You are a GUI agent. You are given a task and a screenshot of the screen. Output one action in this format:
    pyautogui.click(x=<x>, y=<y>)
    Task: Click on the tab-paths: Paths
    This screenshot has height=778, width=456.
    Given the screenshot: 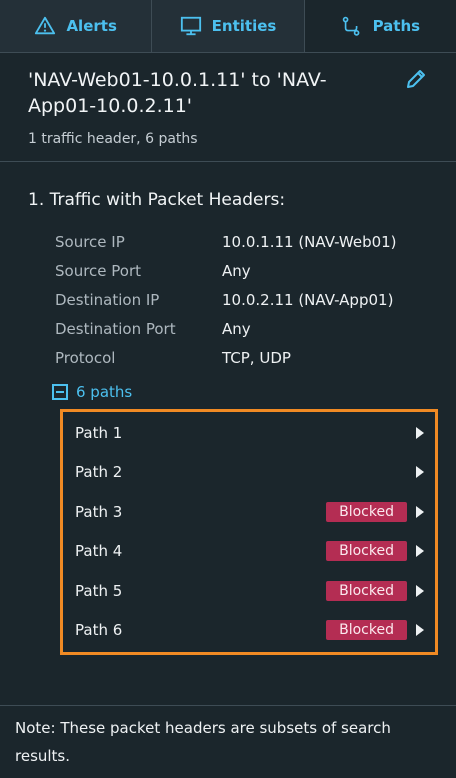 What is the action you would take?
    pyautogui.click(x=380, y=26)
    